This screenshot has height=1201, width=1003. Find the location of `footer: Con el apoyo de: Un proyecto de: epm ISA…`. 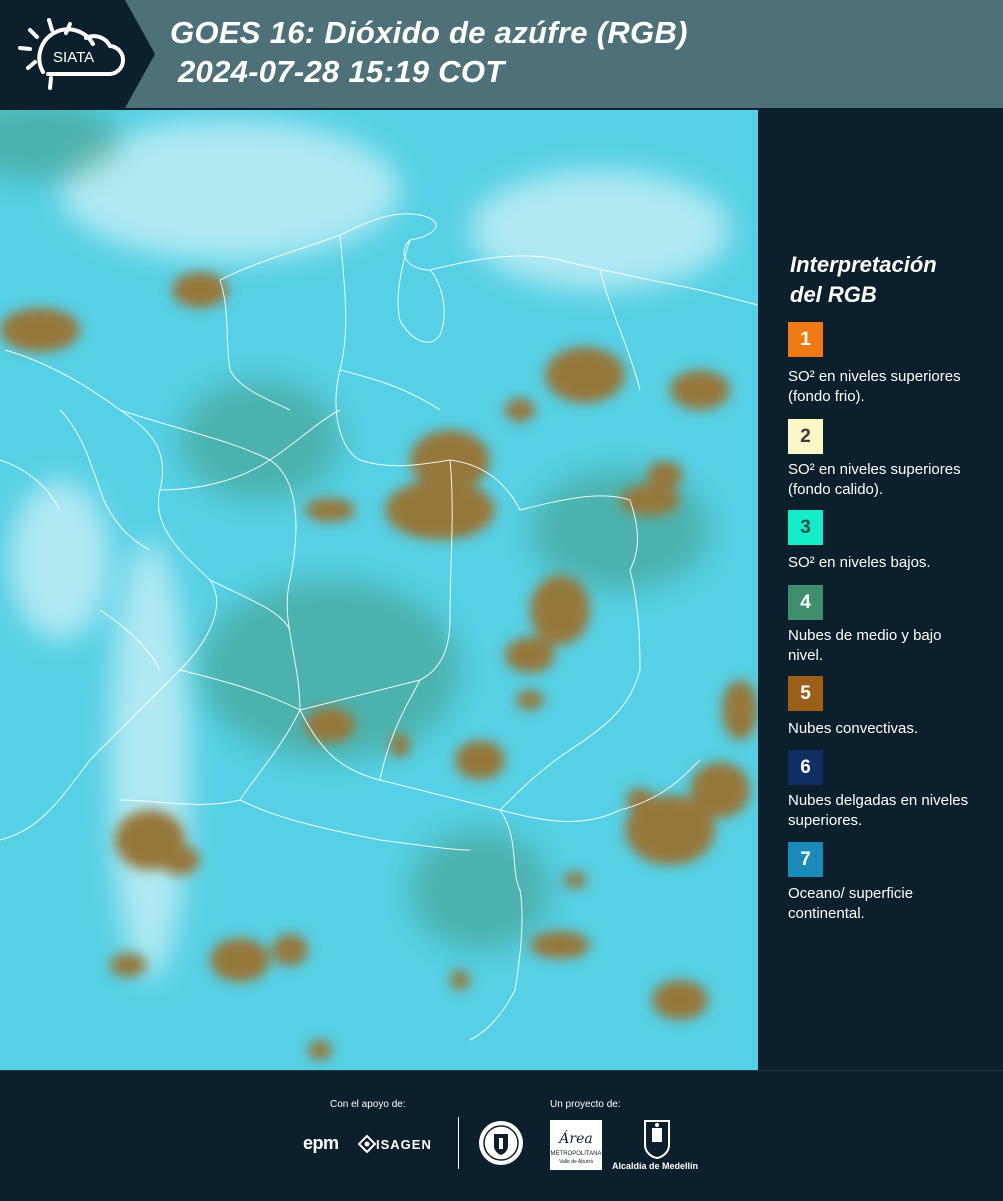

footer: Con el apoyo de: Un proyecto de: epm ISA… is located at coordinates (501, 1135).